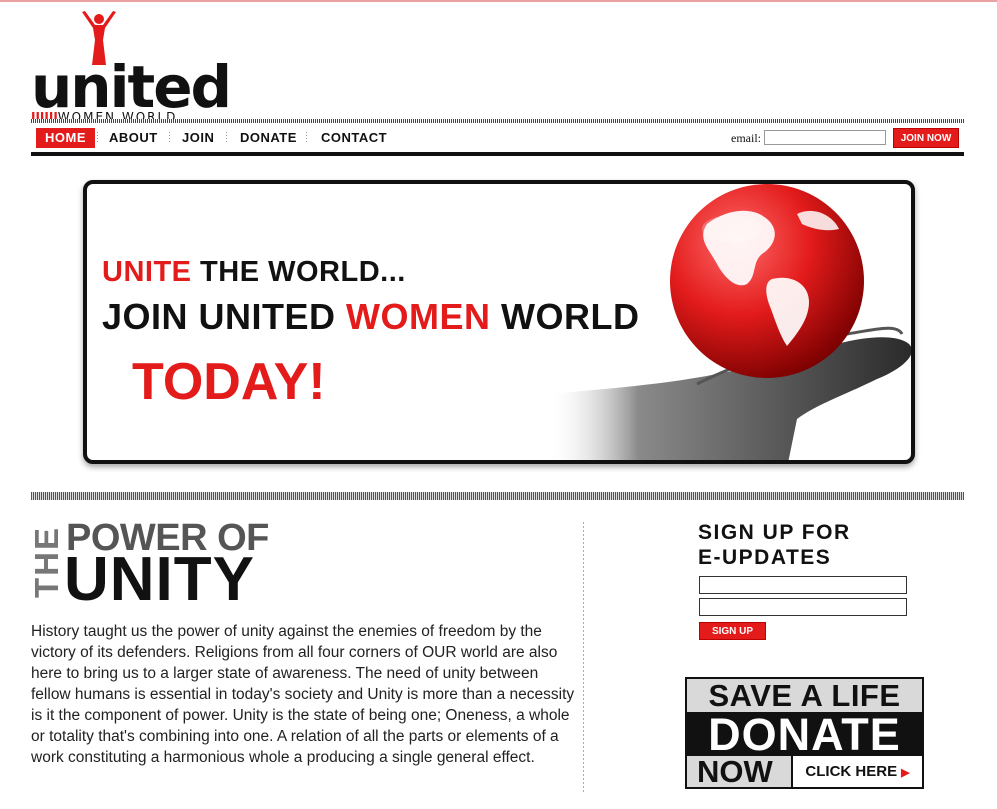  What do you see at coordinates (732, 631) in the screenshot?
I see `signup-button: SIGN UP` at bounding box center [732, 631].